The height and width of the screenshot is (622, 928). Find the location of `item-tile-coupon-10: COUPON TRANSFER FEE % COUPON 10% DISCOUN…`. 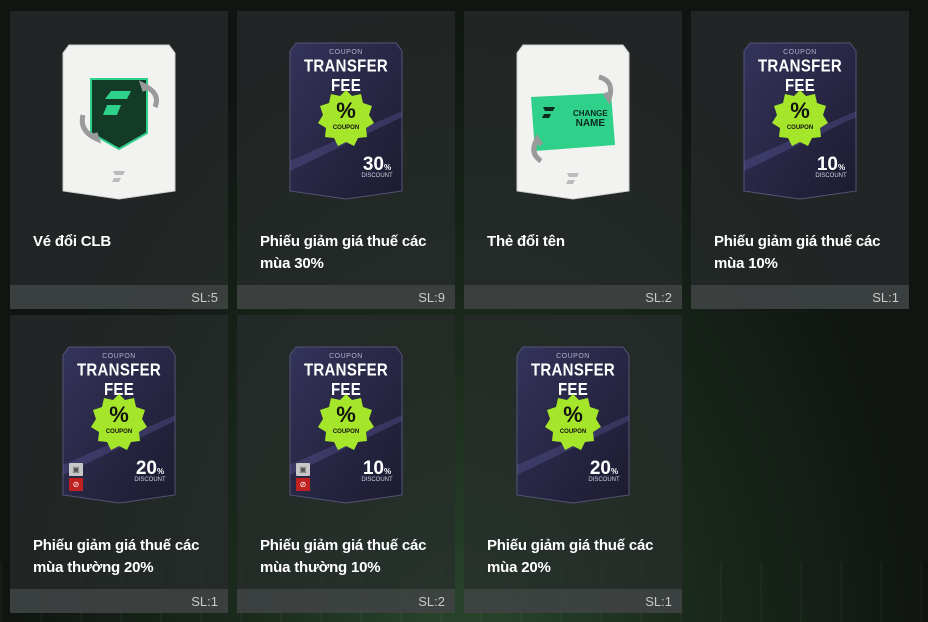

item-tile-coupon-10: COUPON TRANSFER FEE % COUPON 10% DISCOUN… is located at coordinates (800, 160).